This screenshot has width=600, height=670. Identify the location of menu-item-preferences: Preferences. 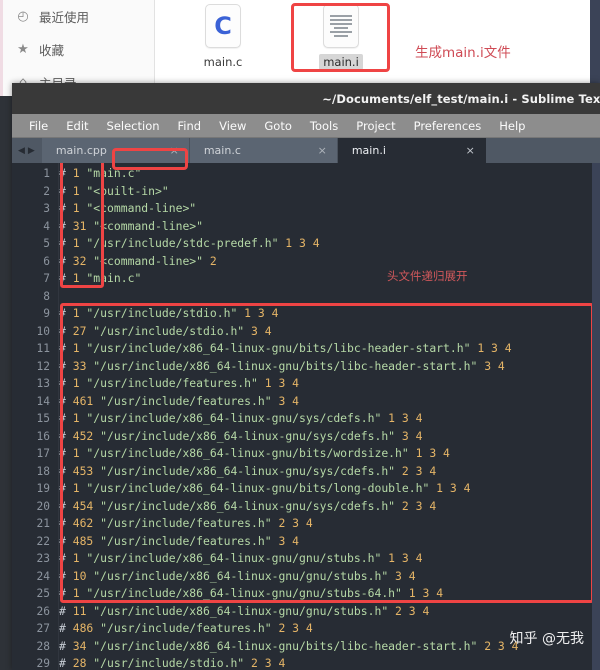
(448, 126).